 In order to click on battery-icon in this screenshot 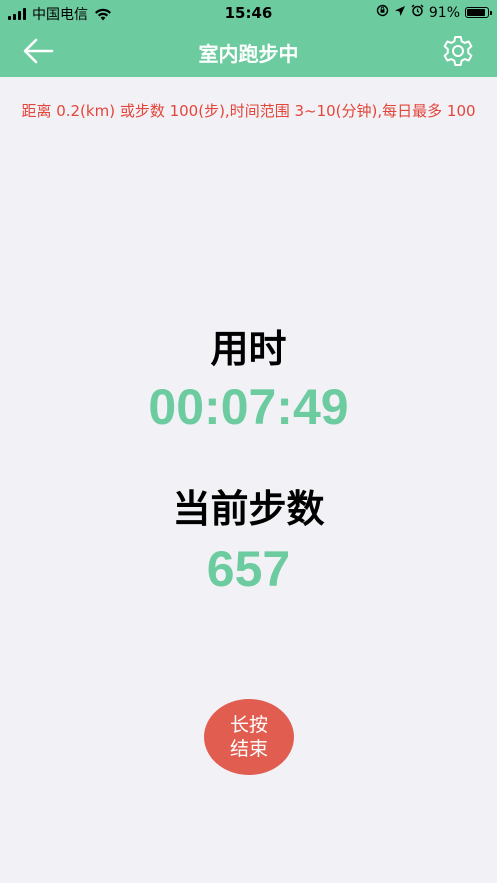, I will do `click(478, 12)`.